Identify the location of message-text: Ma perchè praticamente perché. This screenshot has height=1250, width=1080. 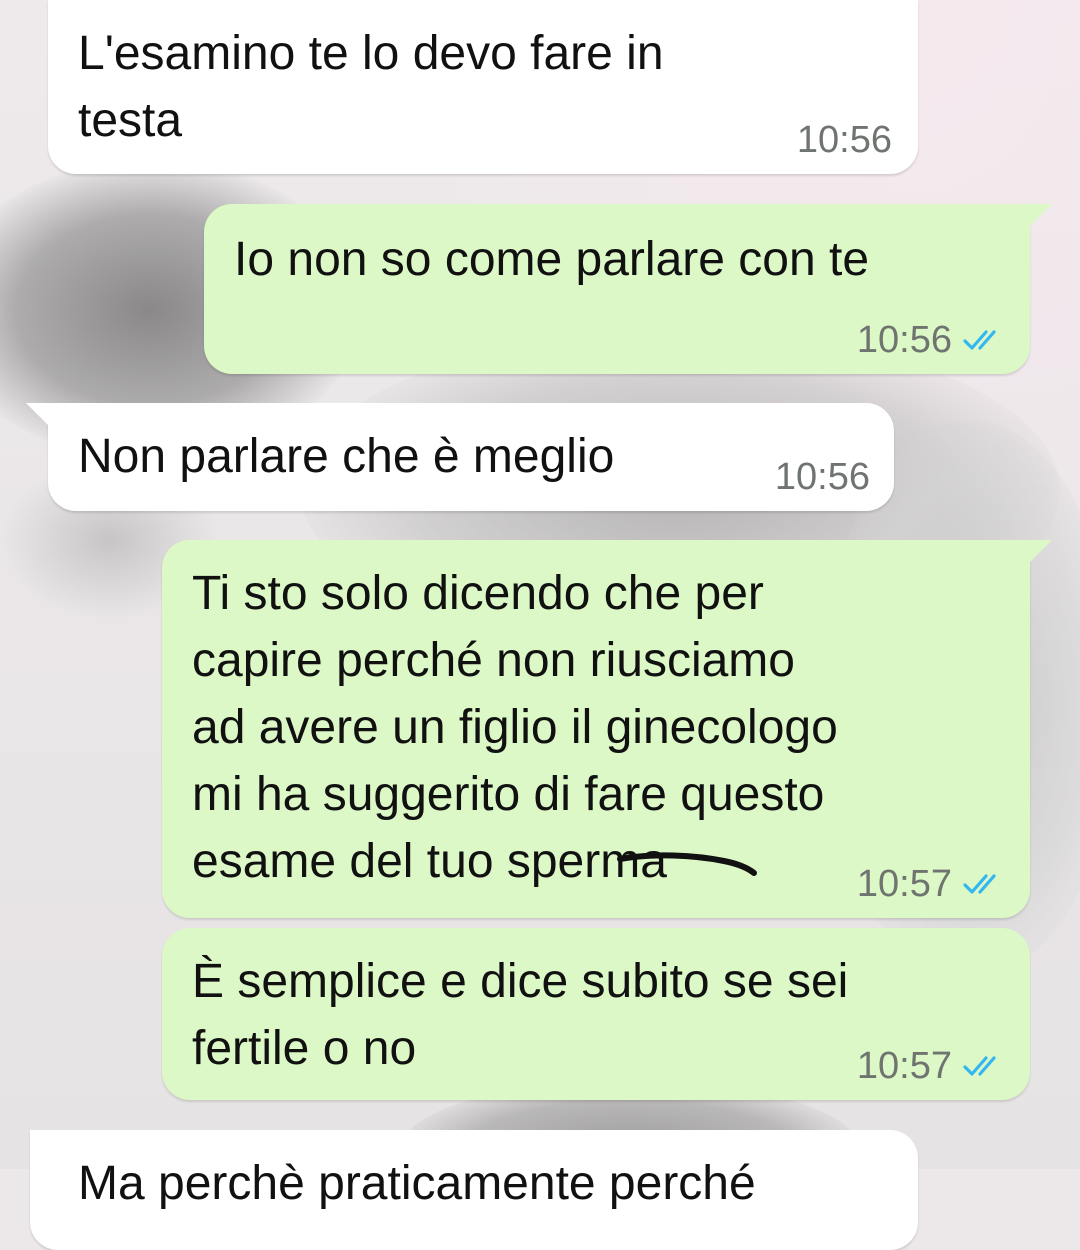
(417, 1183).